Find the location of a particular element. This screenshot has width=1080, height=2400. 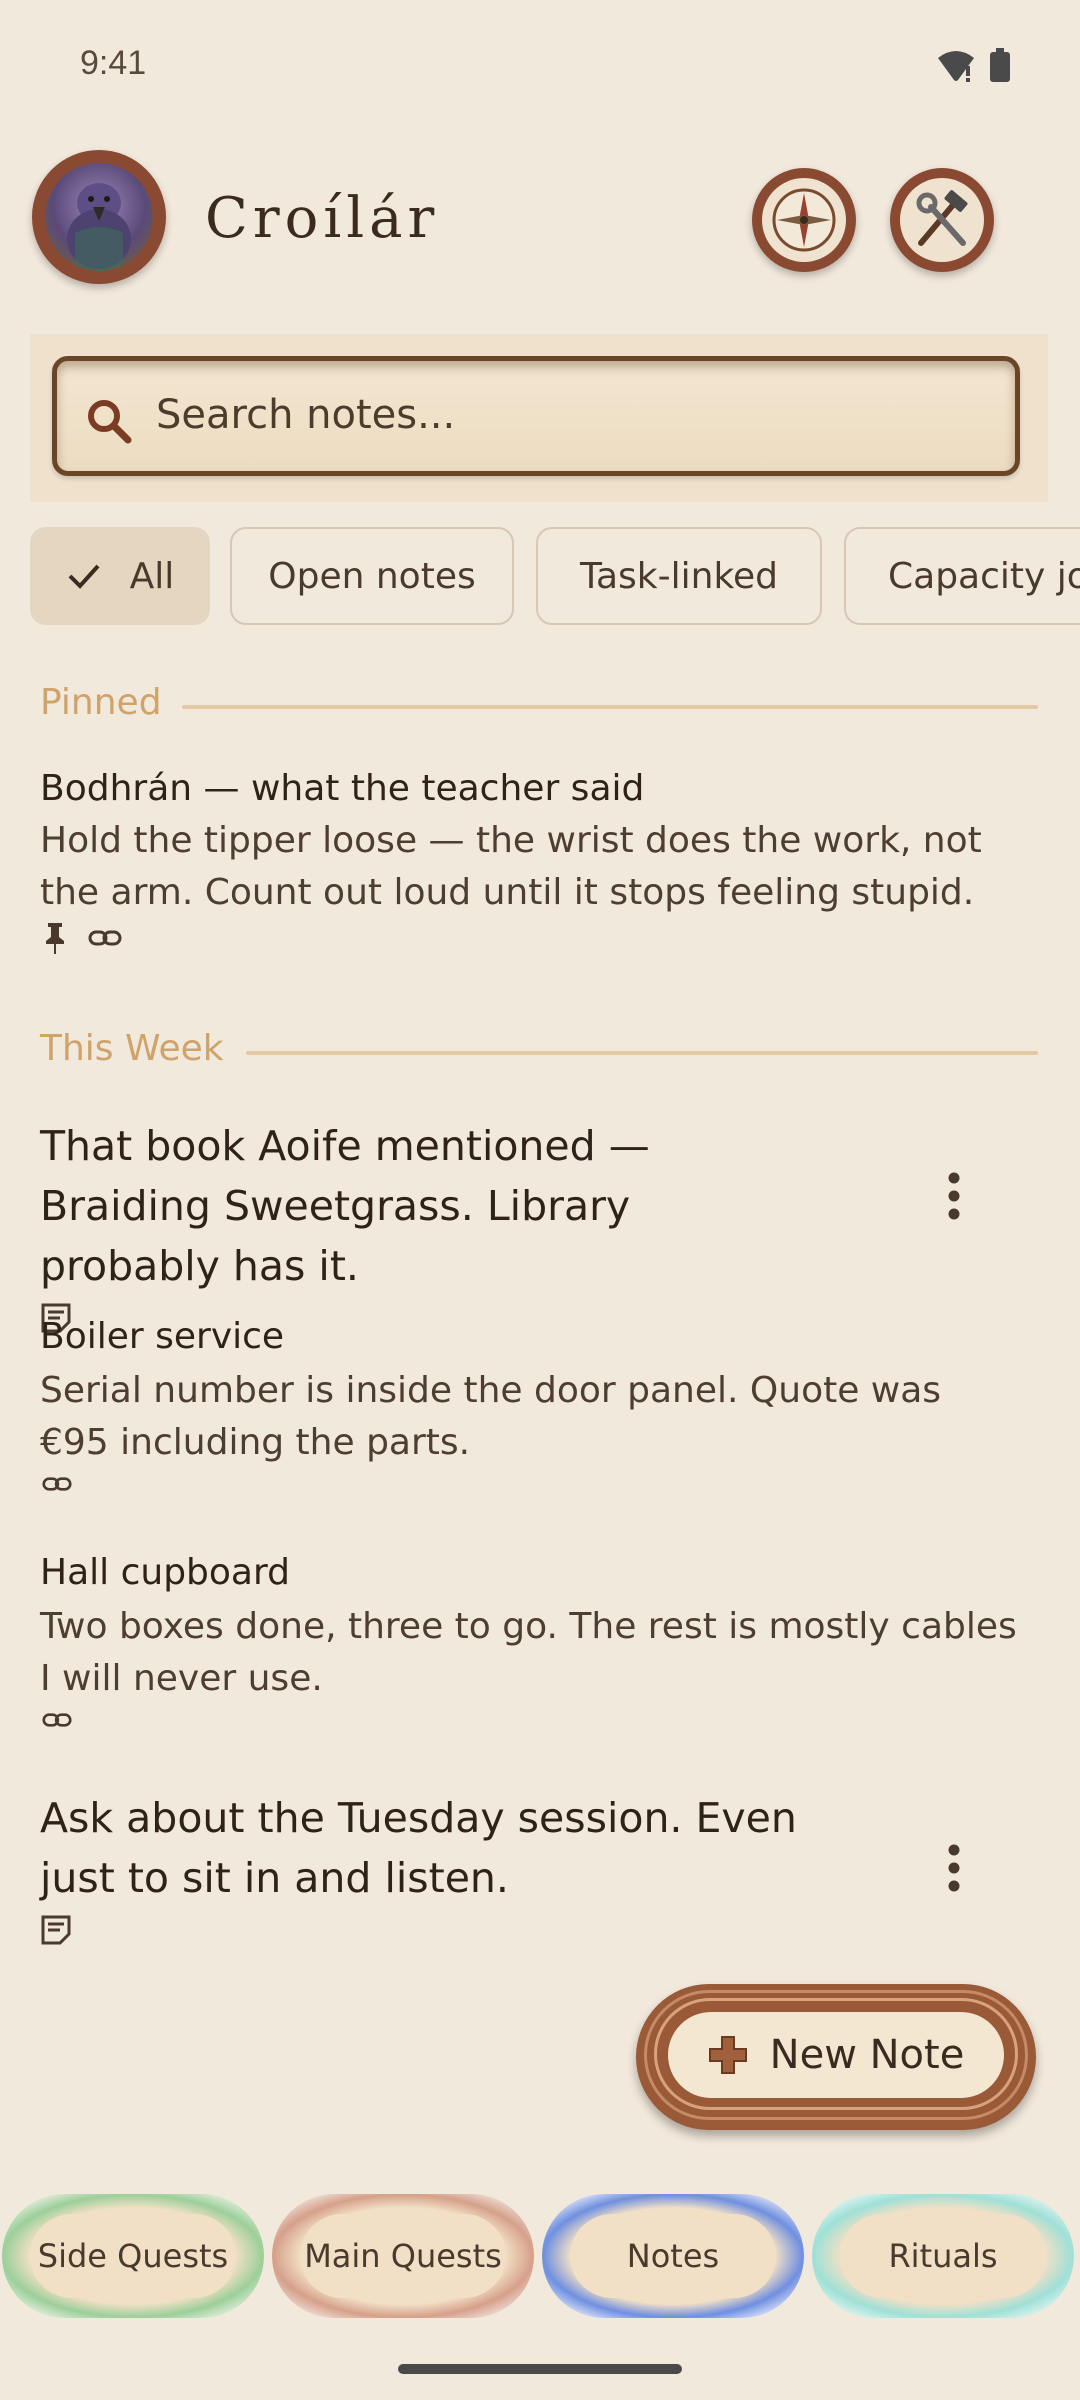

wifi-icon is located at coordinates (956, 66).